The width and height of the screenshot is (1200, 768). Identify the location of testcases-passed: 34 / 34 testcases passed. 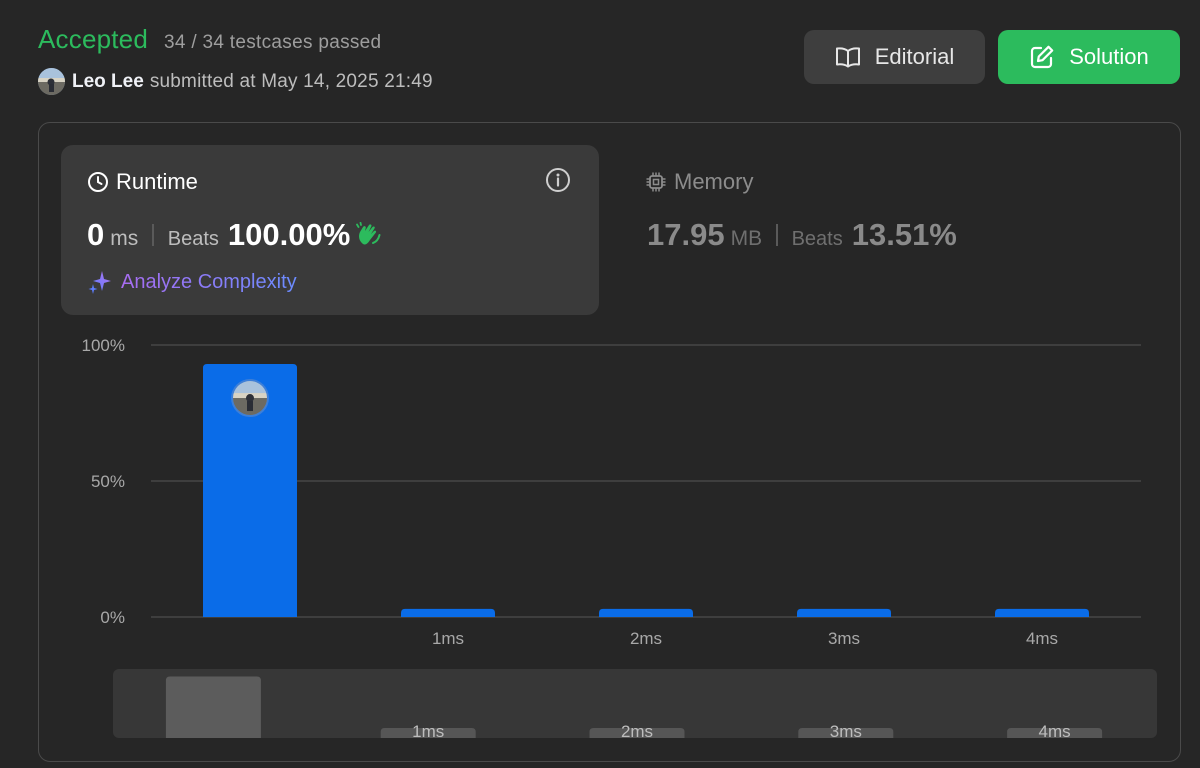
(273, 42).